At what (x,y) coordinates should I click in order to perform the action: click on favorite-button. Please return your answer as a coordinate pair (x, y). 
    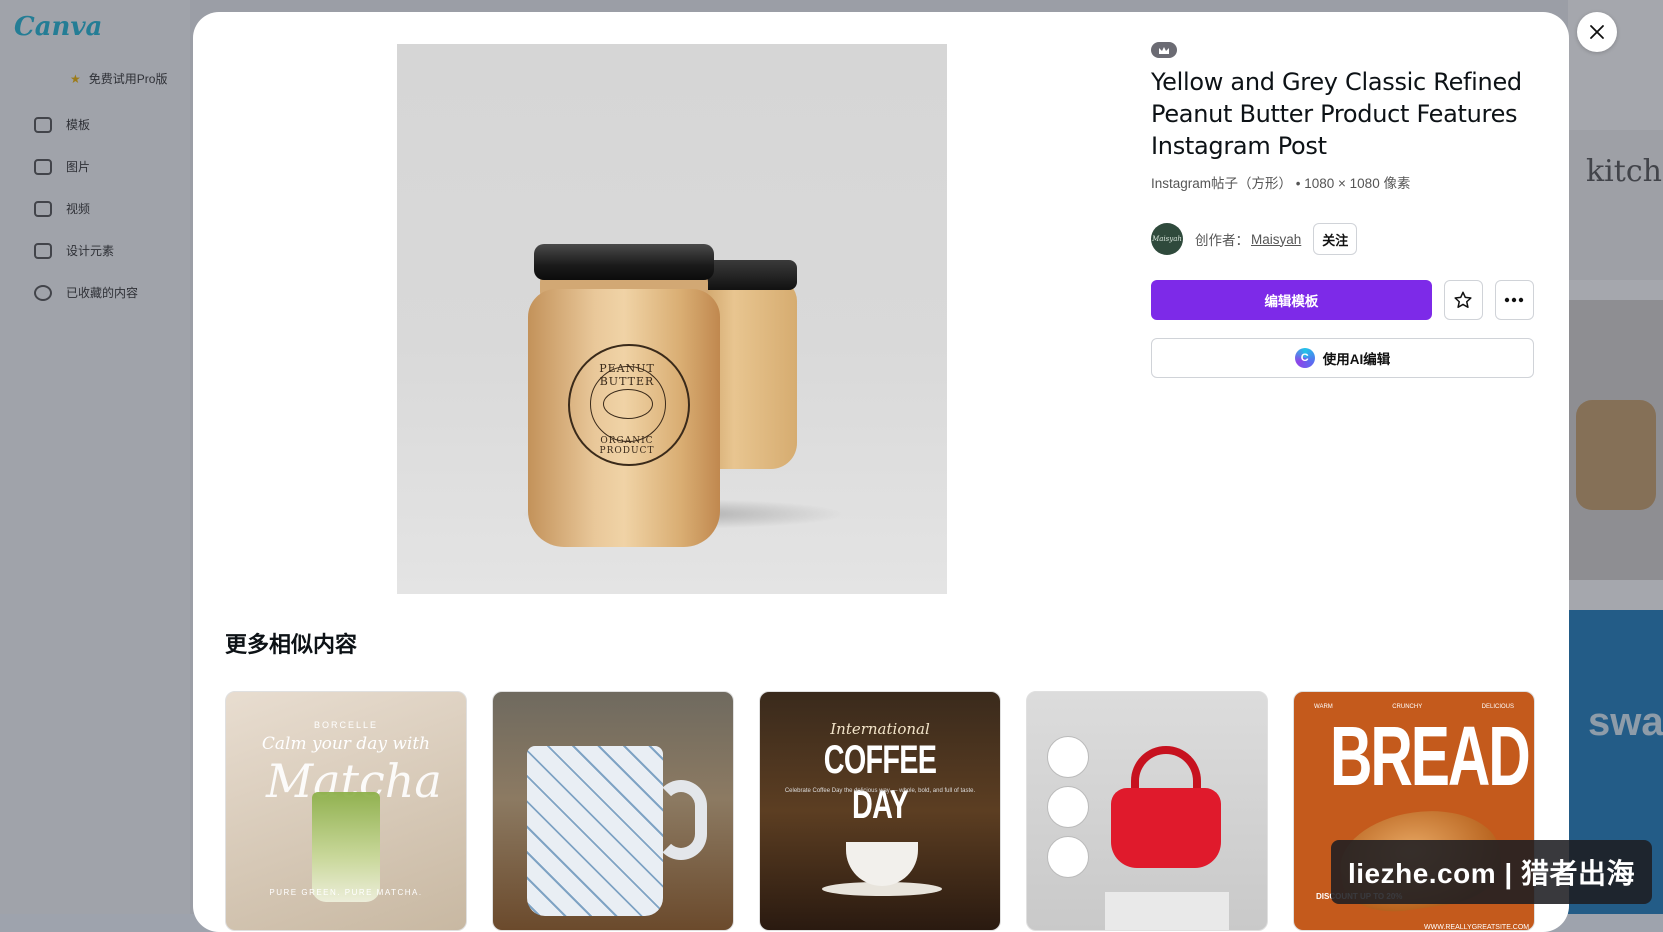
    Looking at the image, I should click on (1463, 300).